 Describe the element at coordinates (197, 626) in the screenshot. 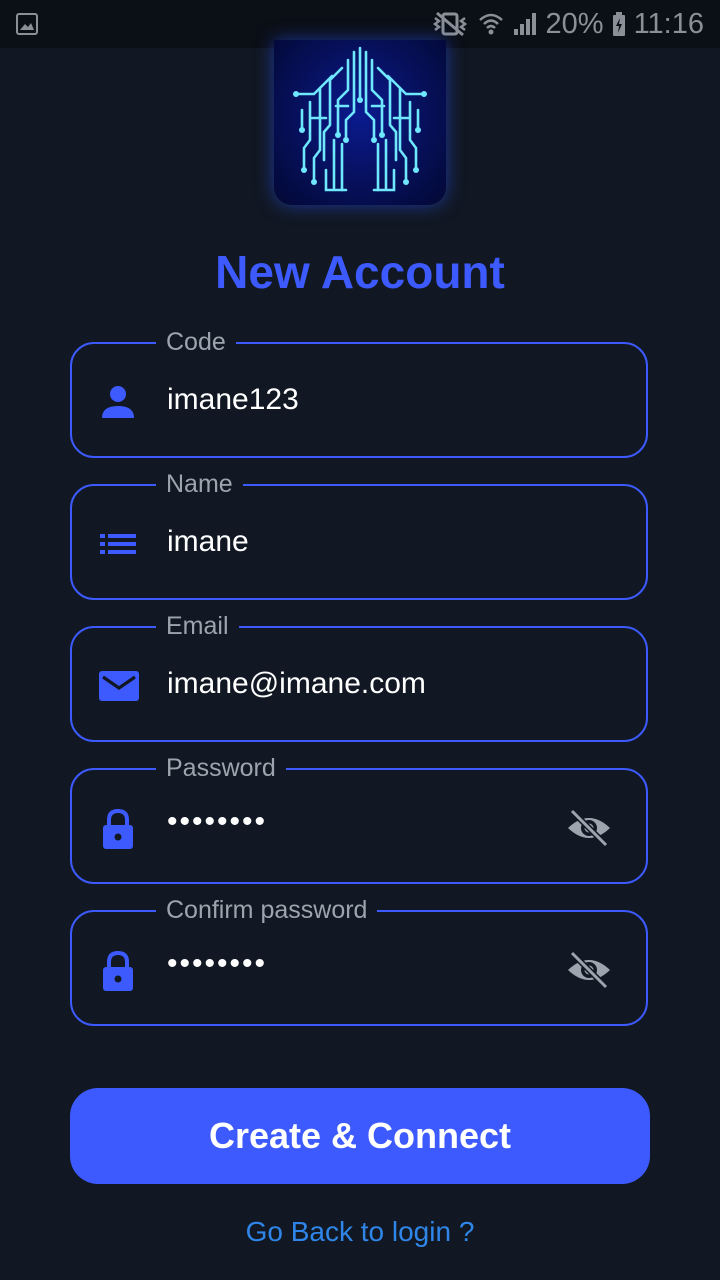

I see `email-label: Email` at that location.